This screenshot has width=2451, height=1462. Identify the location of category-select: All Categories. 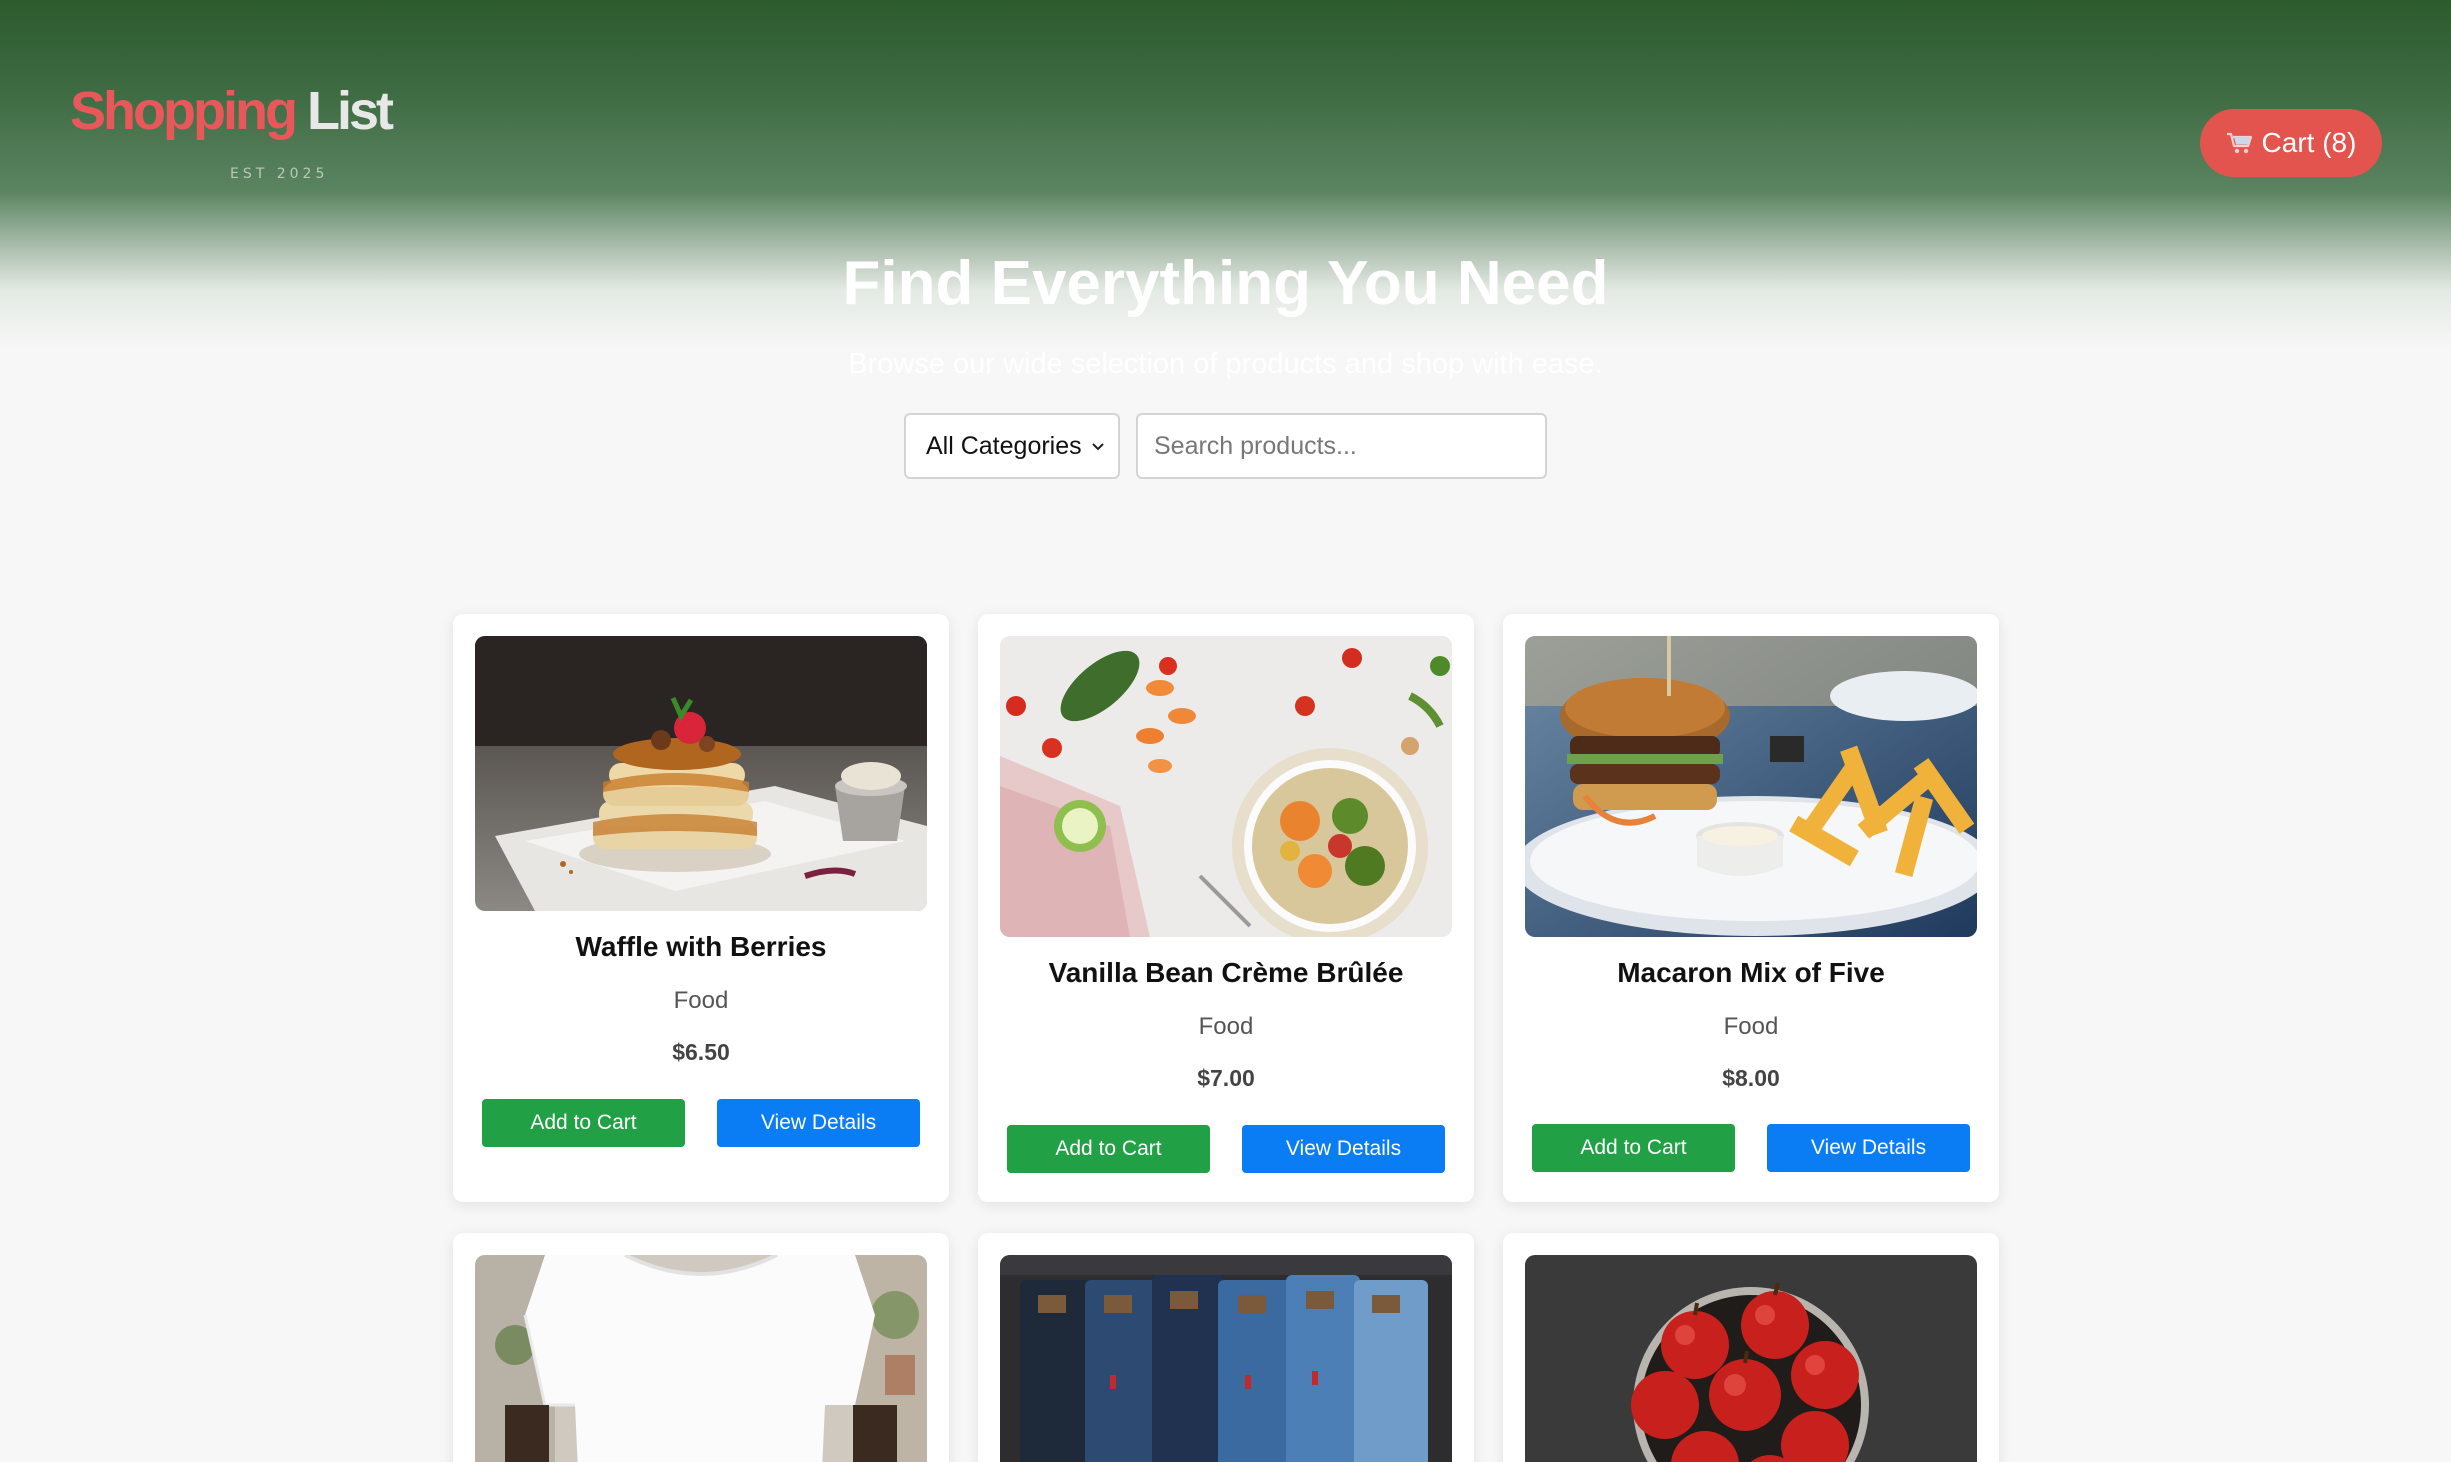
(1012, 446).